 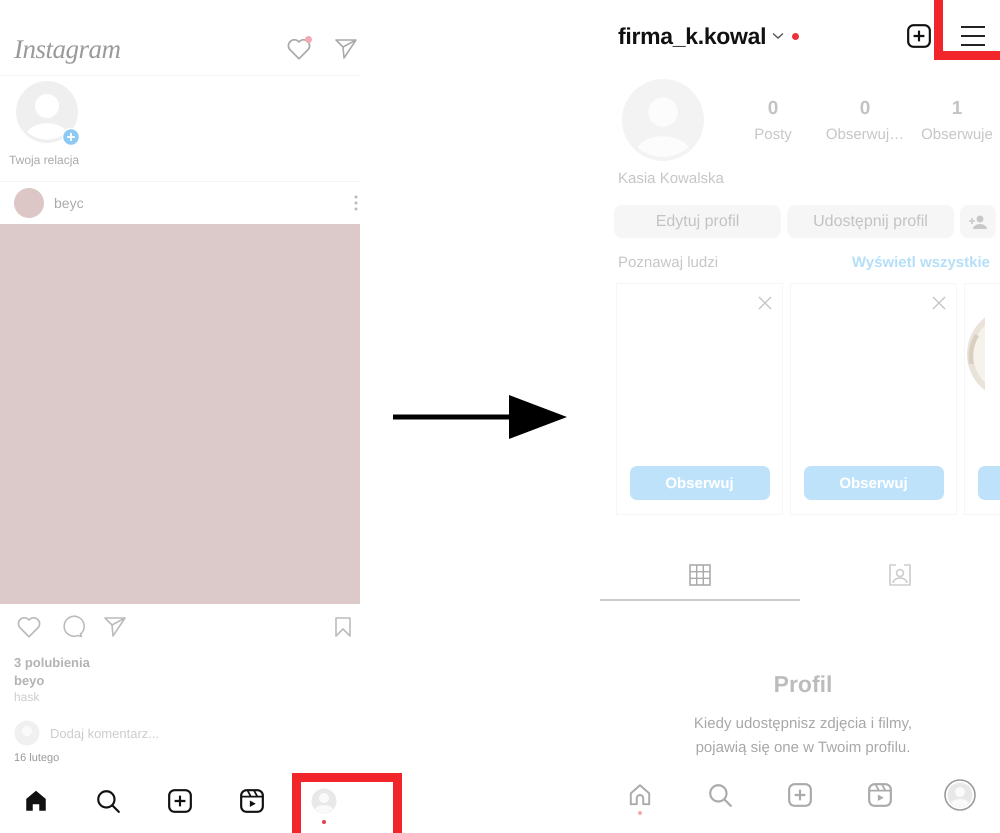 I want to click on section-title: Poznawaj ludzi, so click(x=668, y=262).